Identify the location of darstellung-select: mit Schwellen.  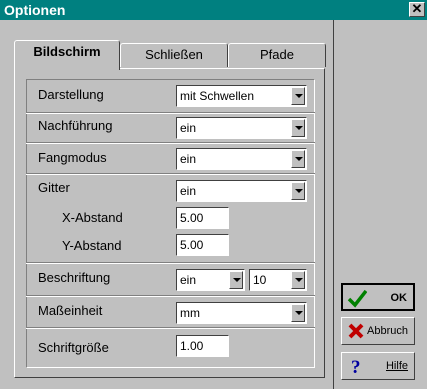
(241, 96).